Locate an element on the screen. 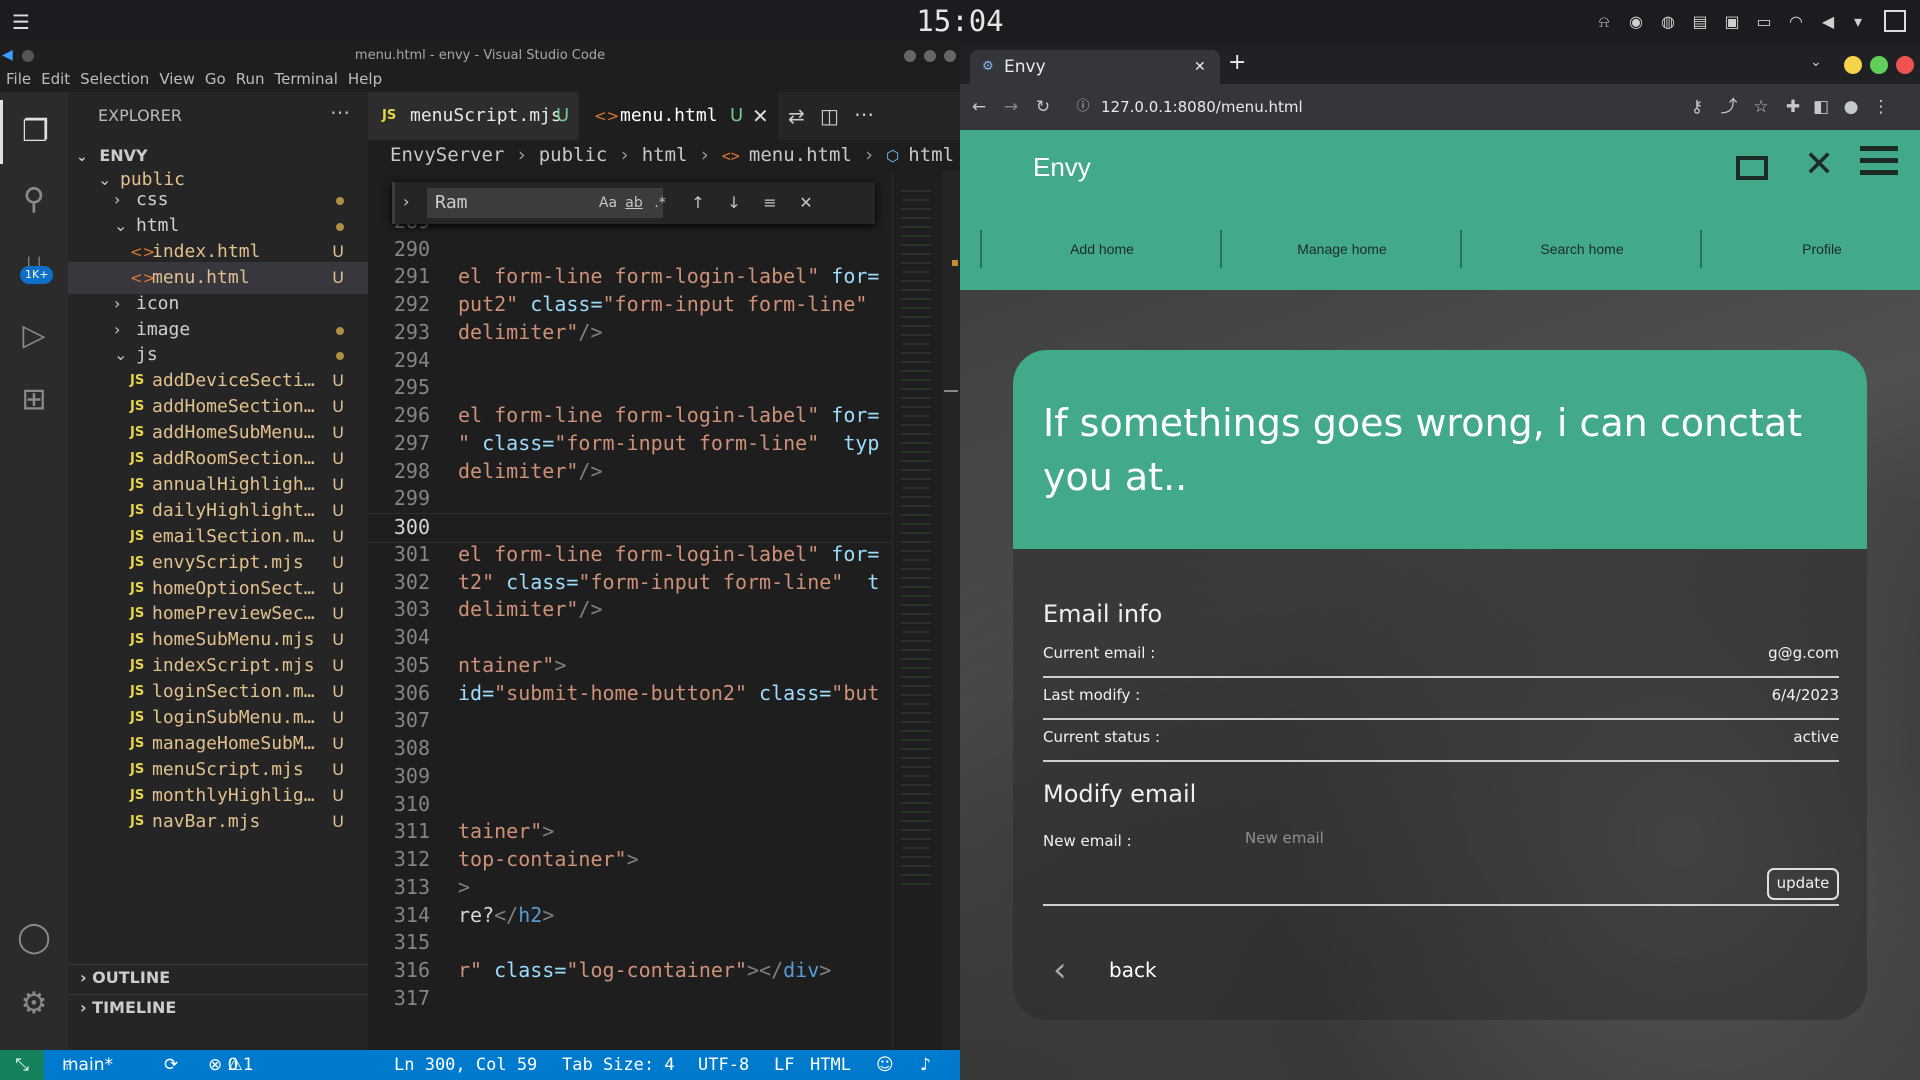 The height and width of the screenshot is (1080, 1920). site-info-icon: ⓘ is located at coordinates (1083, 107).